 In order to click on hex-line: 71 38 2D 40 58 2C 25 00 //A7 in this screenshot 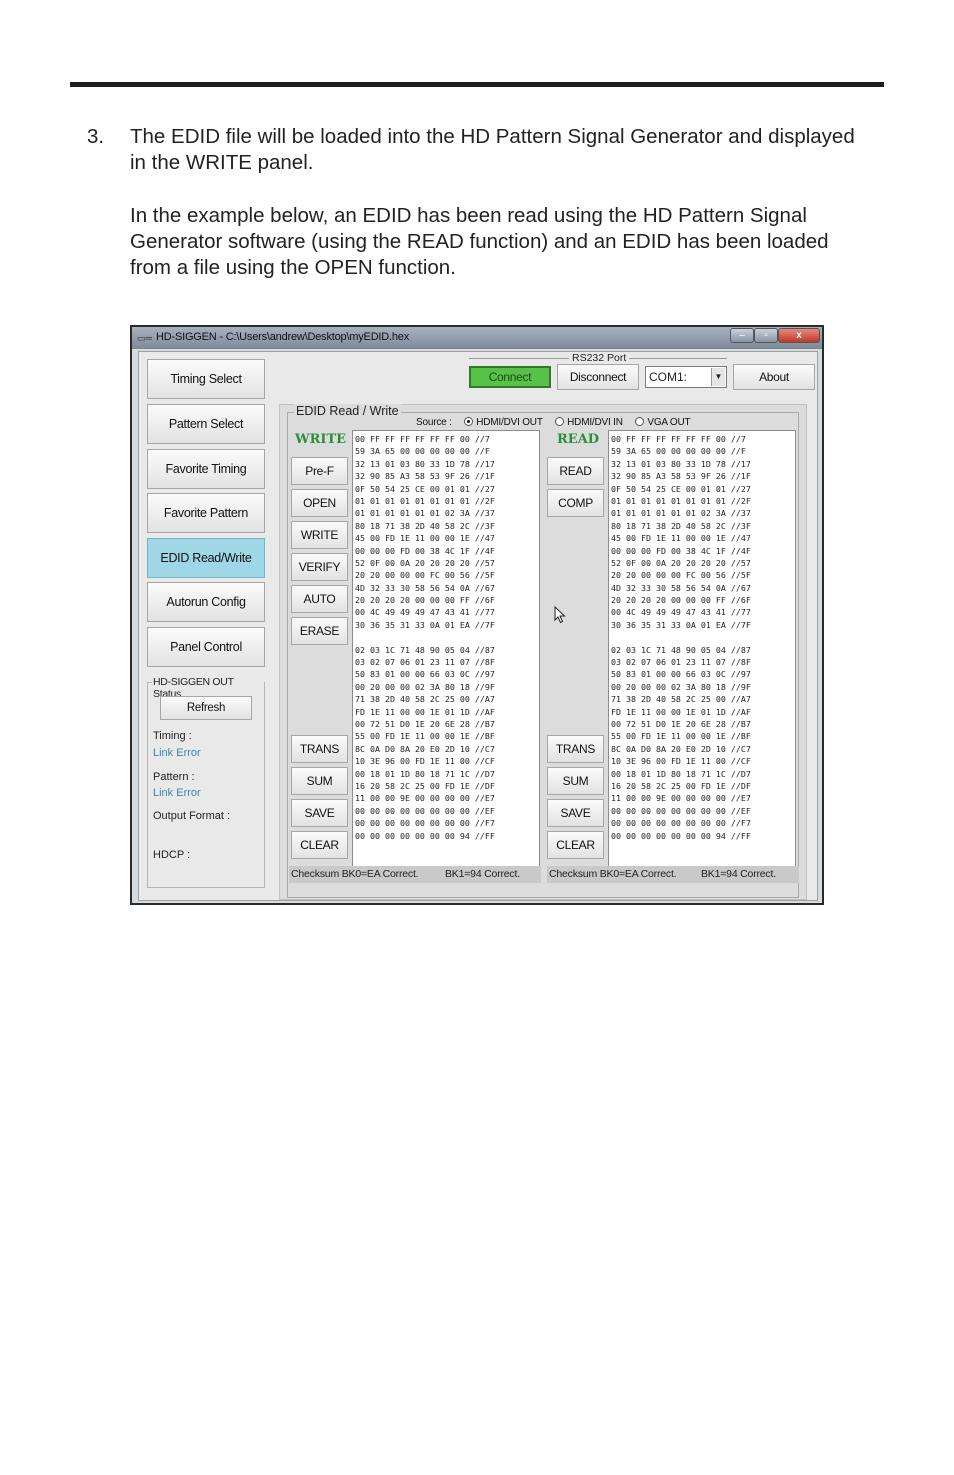, I will do `click(681, 699)`.